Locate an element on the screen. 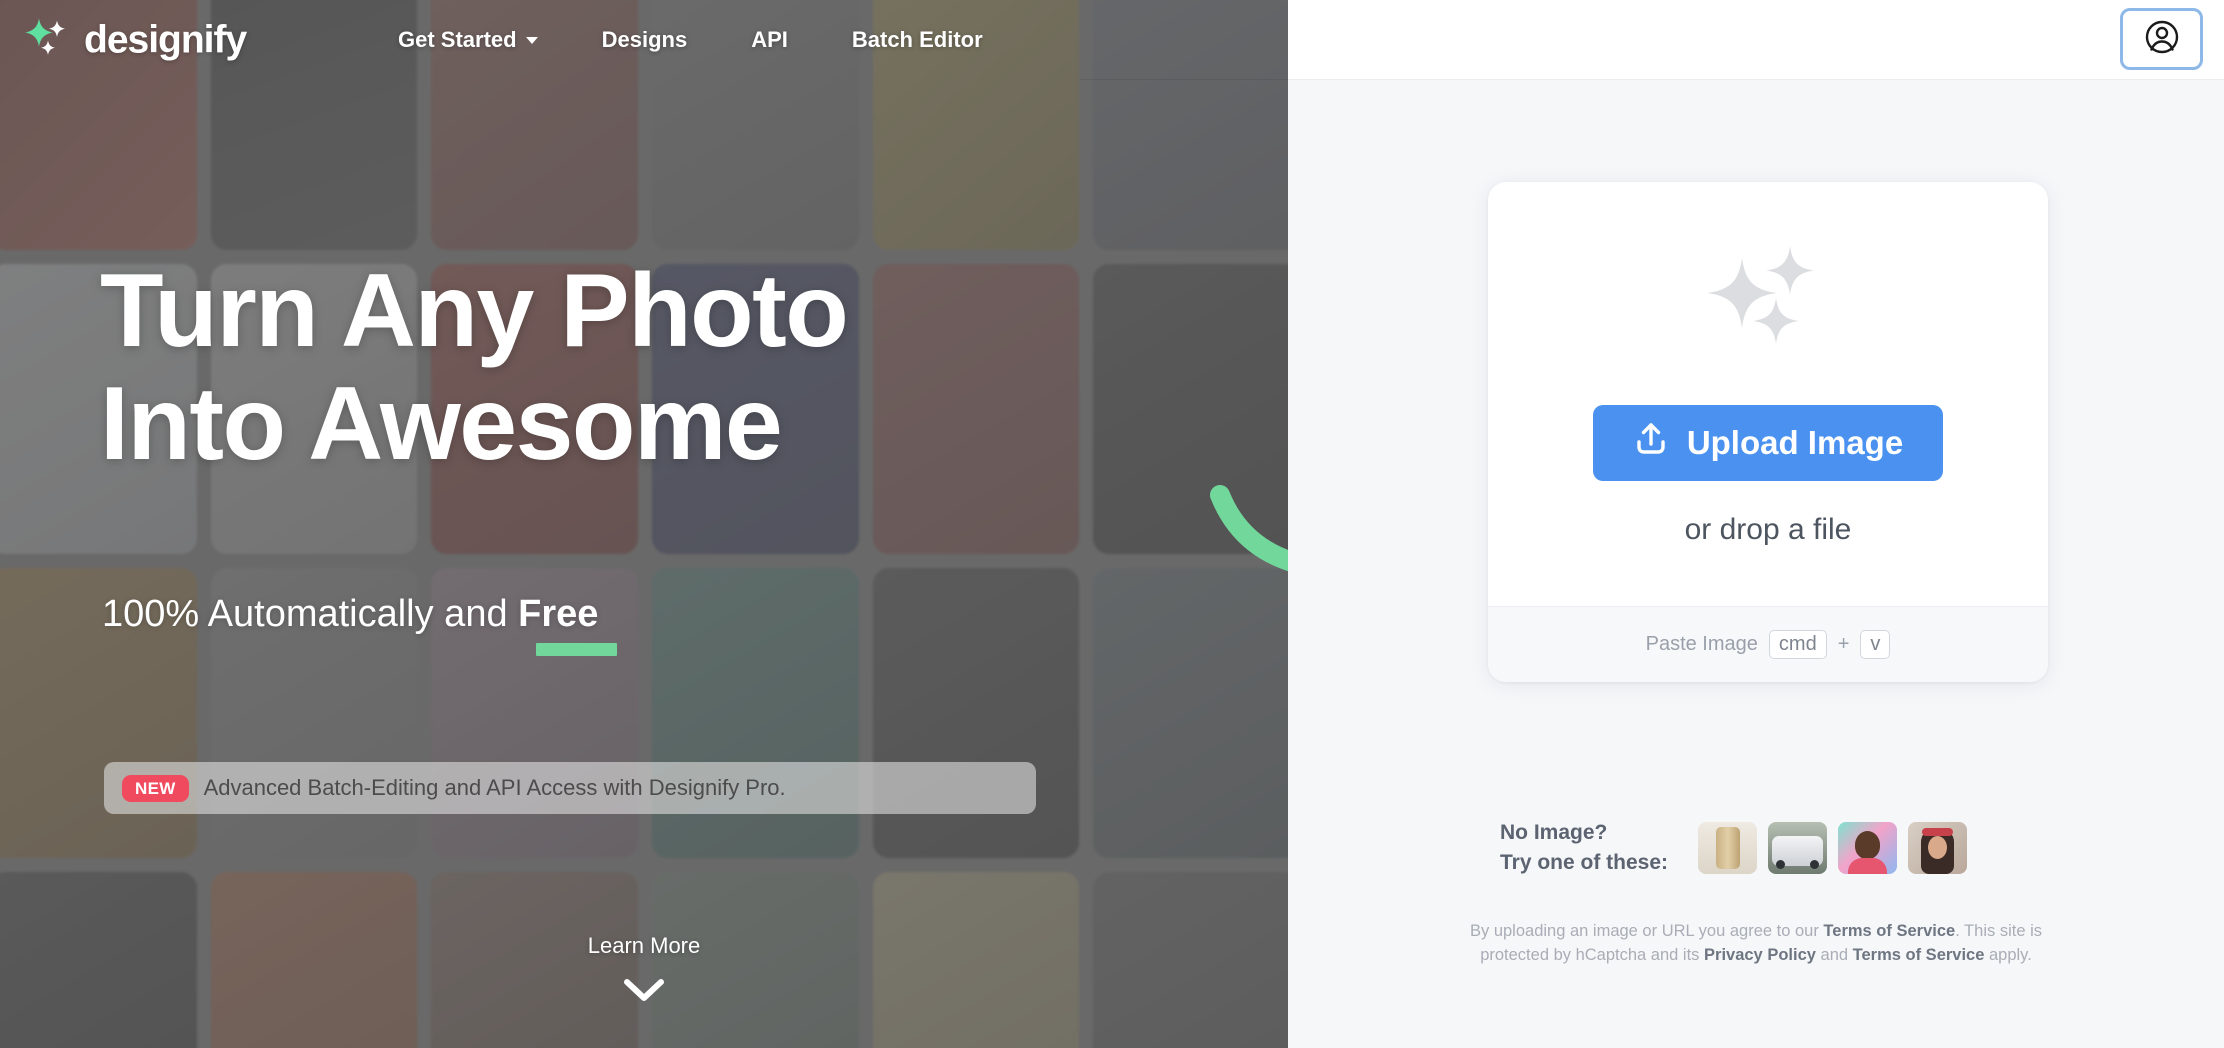 The image size is (2224, 1048). drop-file-text: or drop a file is located at coordinates (1768, 529).